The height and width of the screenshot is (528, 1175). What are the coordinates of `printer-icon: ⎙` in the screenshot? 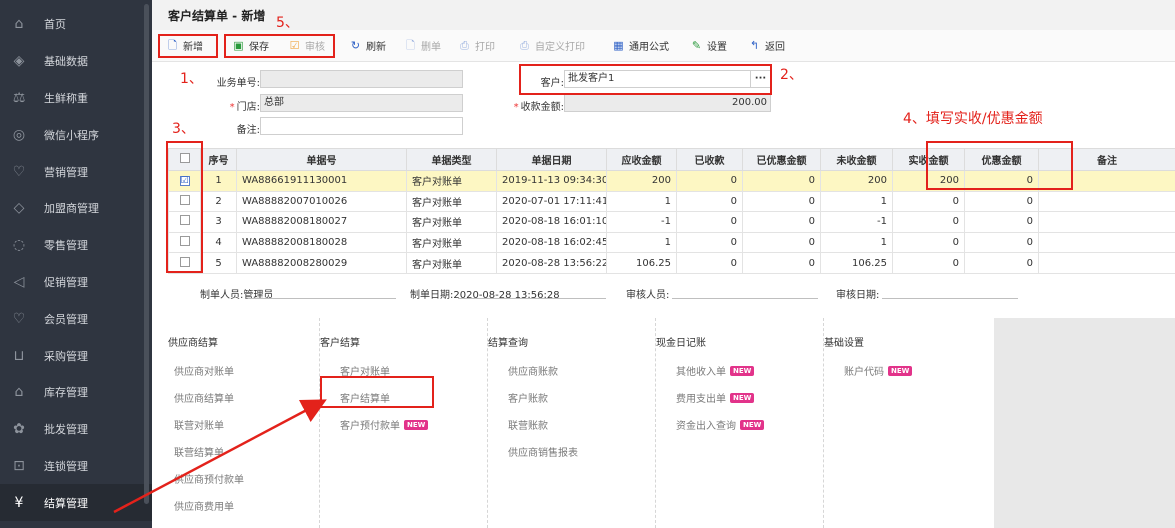 It's located at (464, 45).